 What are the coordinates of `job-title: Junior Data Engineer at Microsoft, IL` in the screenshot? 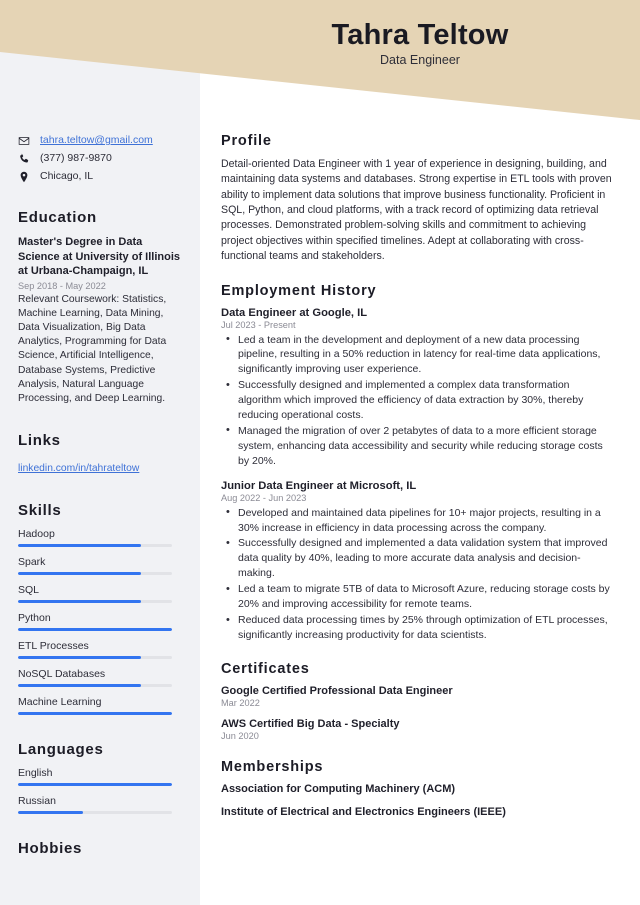 It's located at (319, 485).